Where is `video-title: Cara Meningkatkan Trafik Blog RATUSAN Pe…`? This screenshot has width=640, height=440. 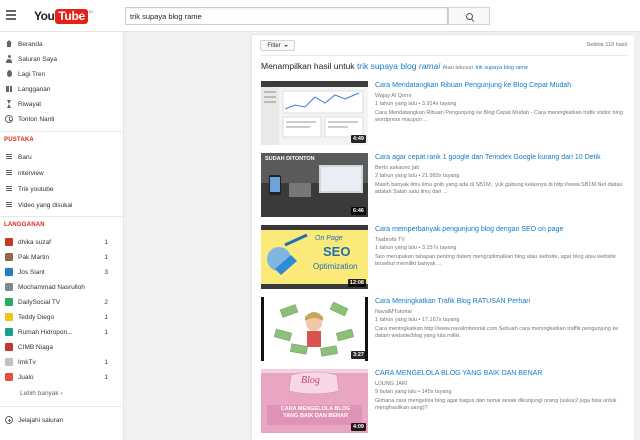
video-title: Cara Meningkatkan Trafik Blog RATUSAN Pe… is located at coordinates (452, 301).